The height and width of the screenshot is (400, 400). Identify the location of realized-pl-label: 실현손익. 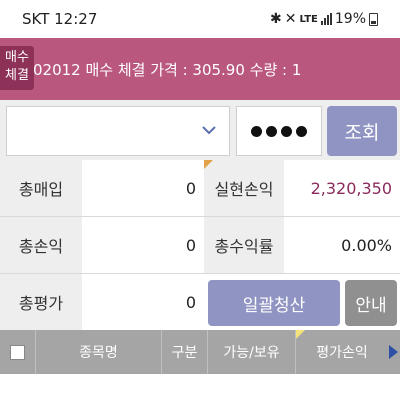
(244, 188).